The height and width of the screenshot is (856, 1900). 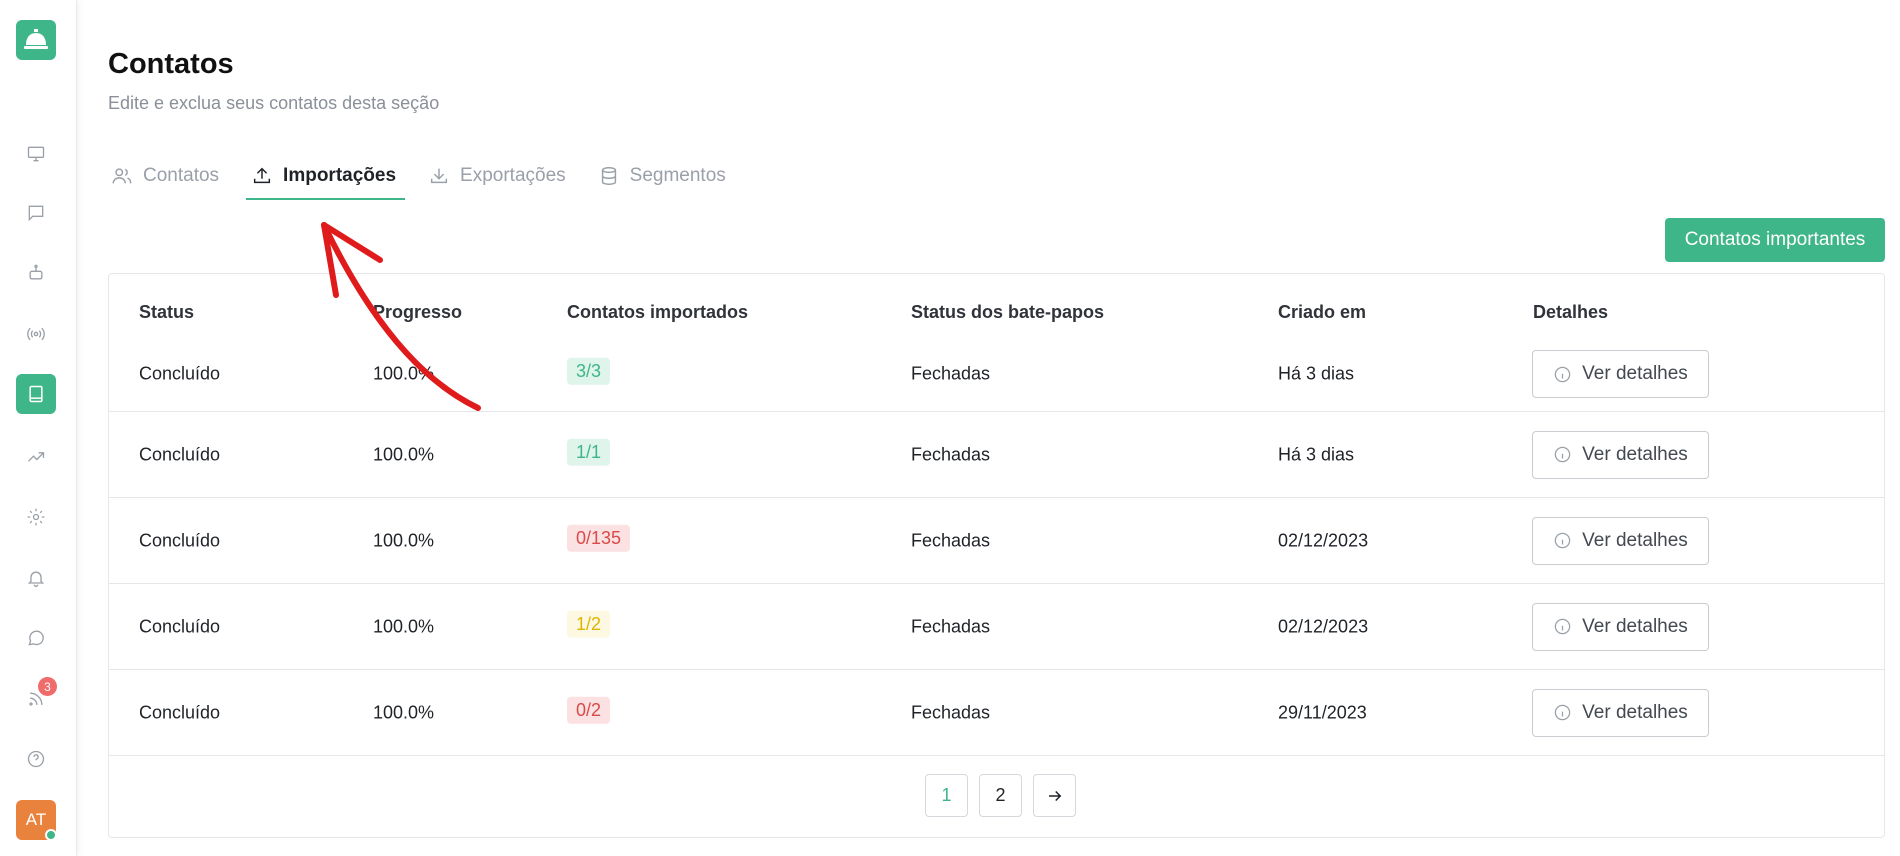 I want to click on tab-contacts: Contatos, so click(x=165, y=176).